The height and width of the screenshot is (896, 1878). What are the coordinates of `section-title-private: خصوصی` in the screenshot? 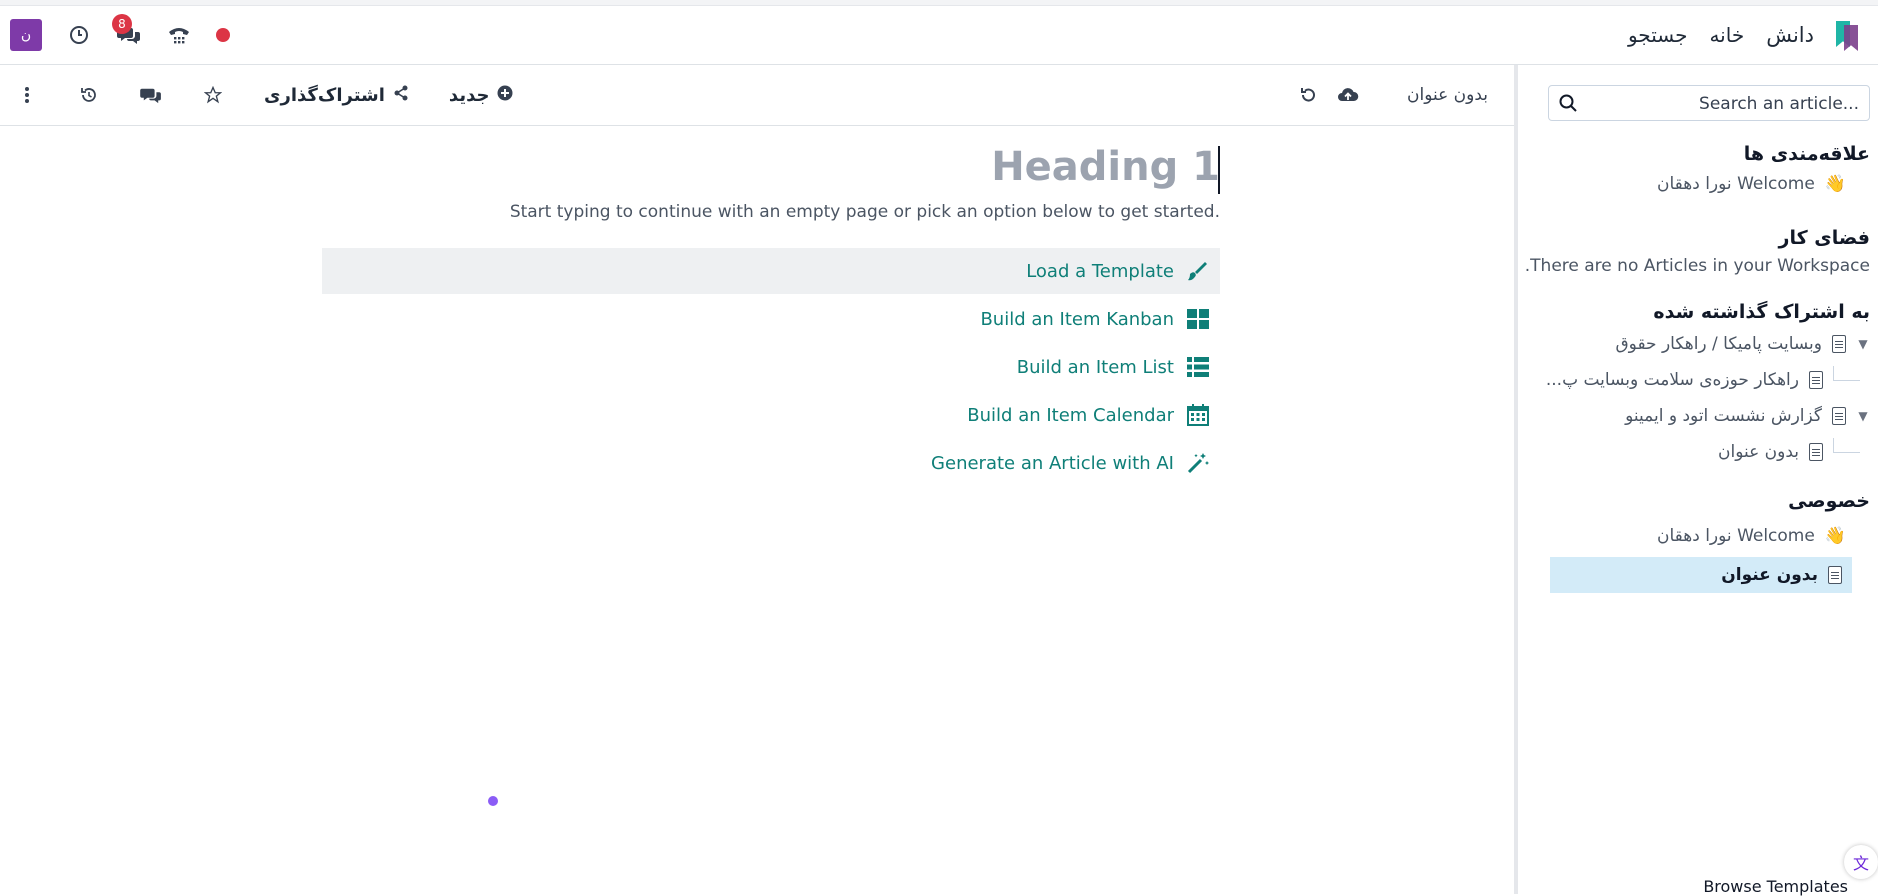 It's located at (1829, 501).